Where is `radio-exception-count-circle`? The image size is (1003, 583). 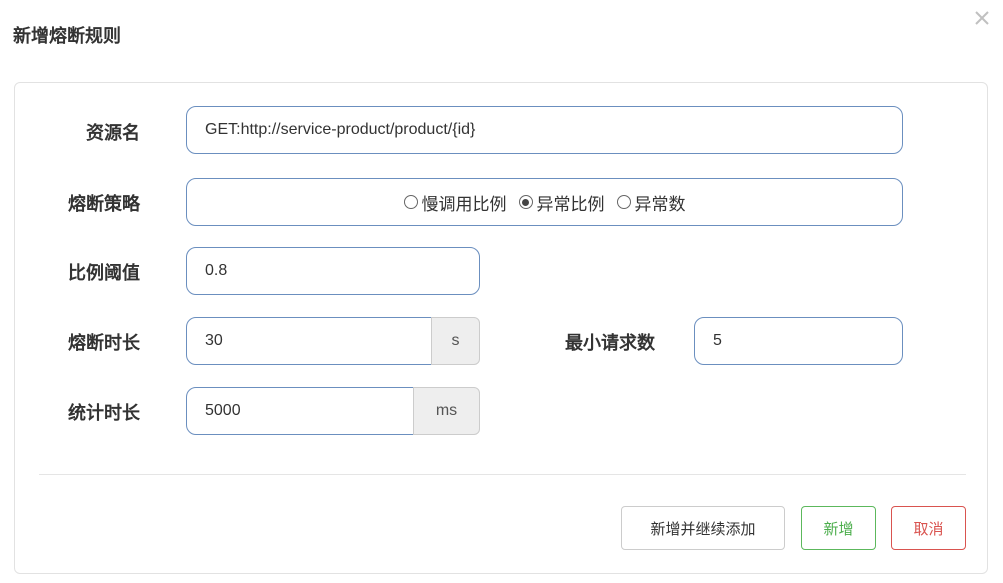 radio-exception-count-circle is located at coordinates (623, 202).